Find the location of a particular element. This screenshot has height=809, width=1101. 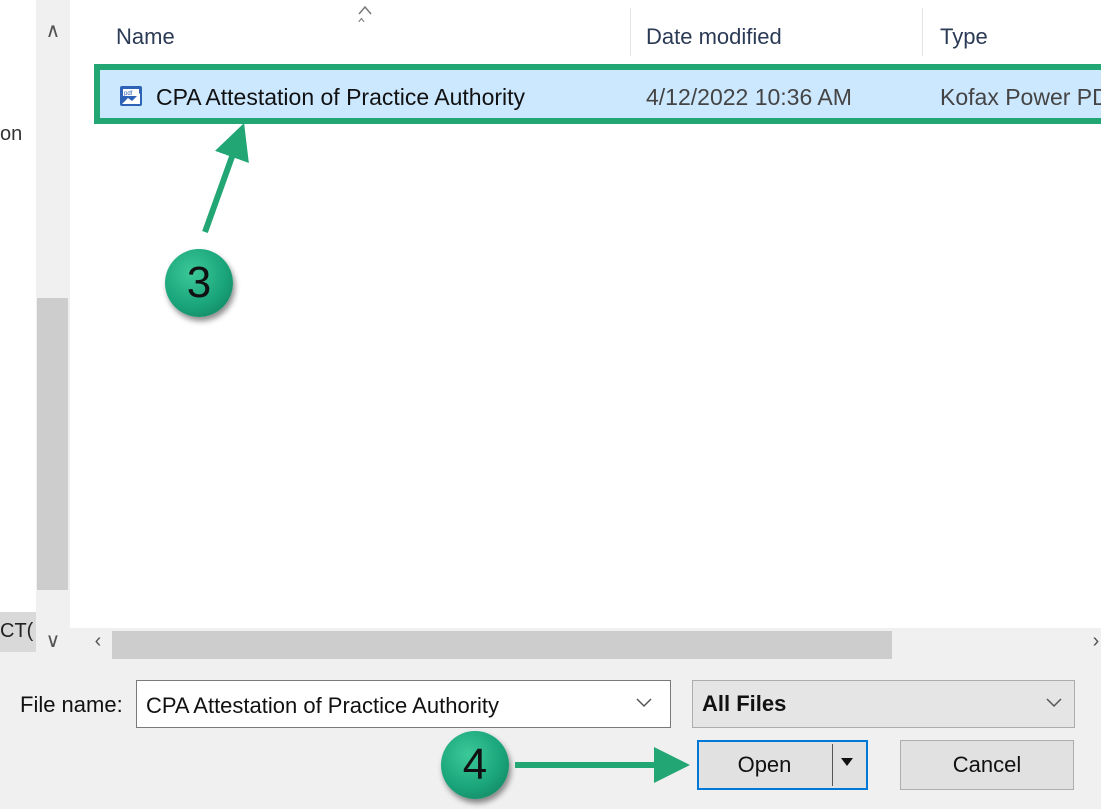

split-button-divider is located at coordinates (832, 765).